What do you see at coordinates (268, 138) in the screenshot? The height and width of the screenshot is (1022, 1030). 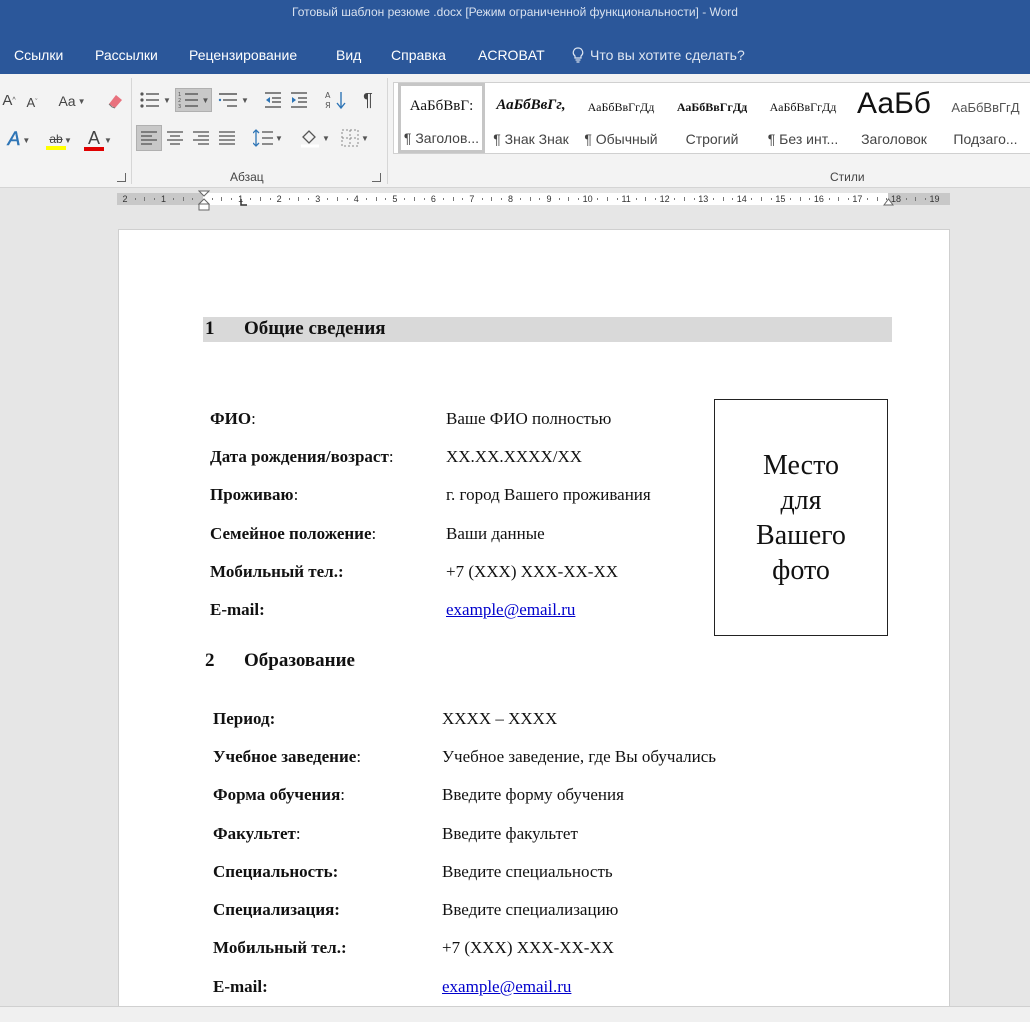 I see `line-spacing-button: ▼` at bounding box center [268, 138].